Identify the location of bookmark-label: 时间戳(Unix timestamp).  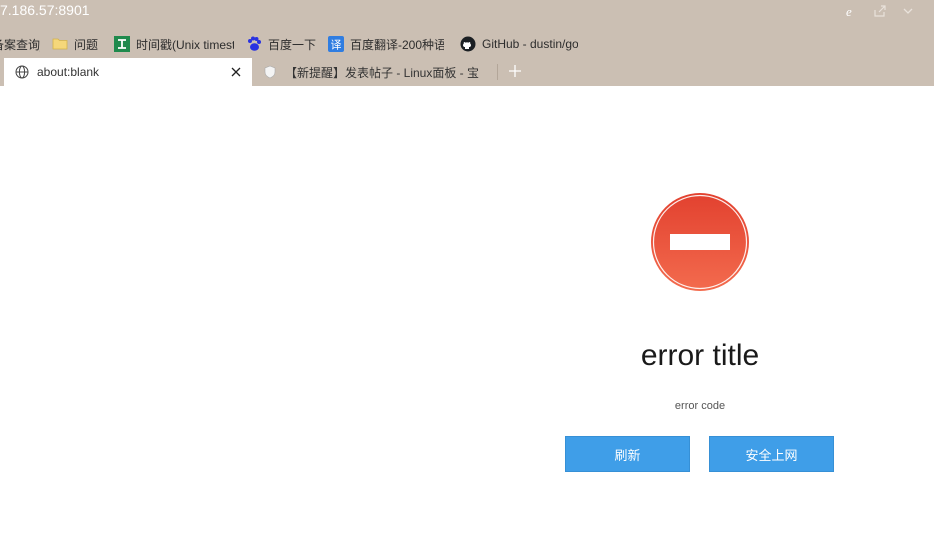
(185, 44).